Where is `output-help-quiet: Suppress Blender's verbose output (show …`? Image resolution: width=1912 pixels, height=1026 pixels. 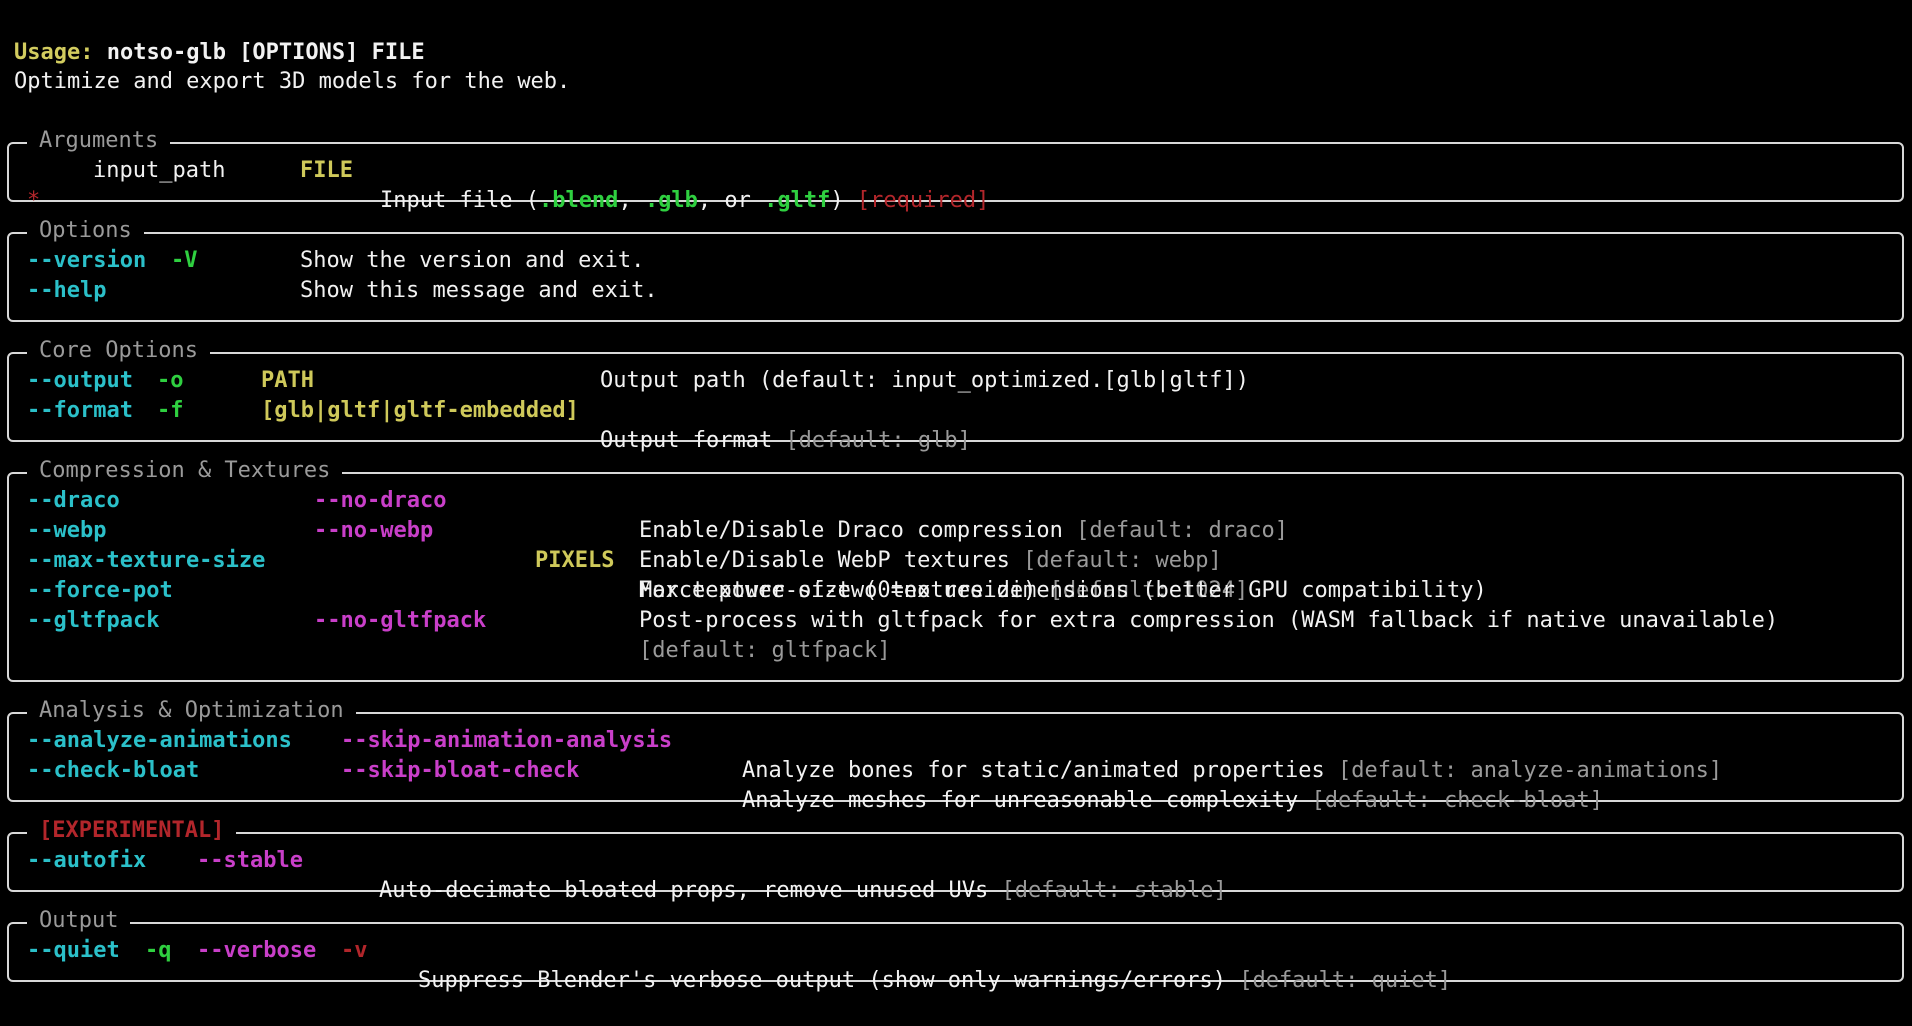 output-help-quiet: Suppress Blender's verbose output (show … is located at coordinates (934, 964).